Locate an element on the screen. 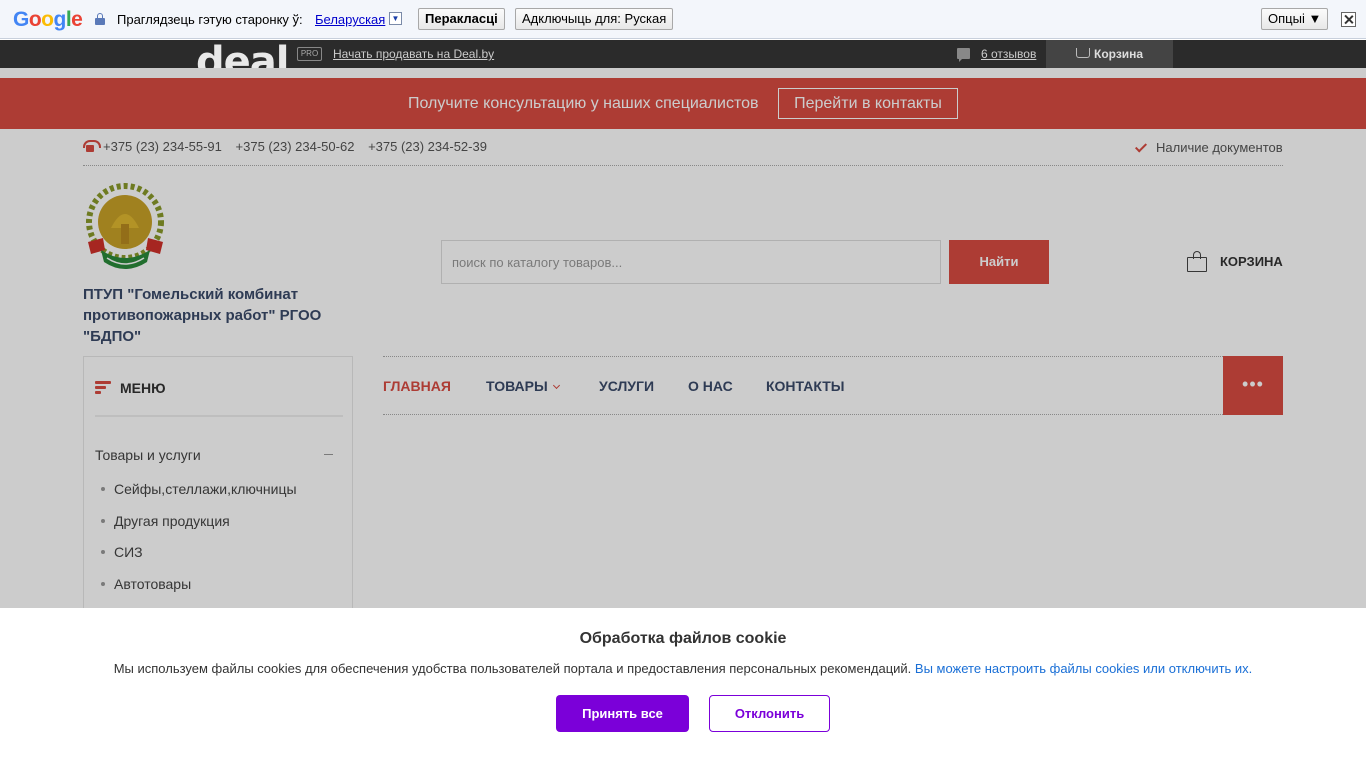 The width and height of the screenshot is (1366, 768). cart-link: КОРЗИНА is located at coordinates (1251, 261).